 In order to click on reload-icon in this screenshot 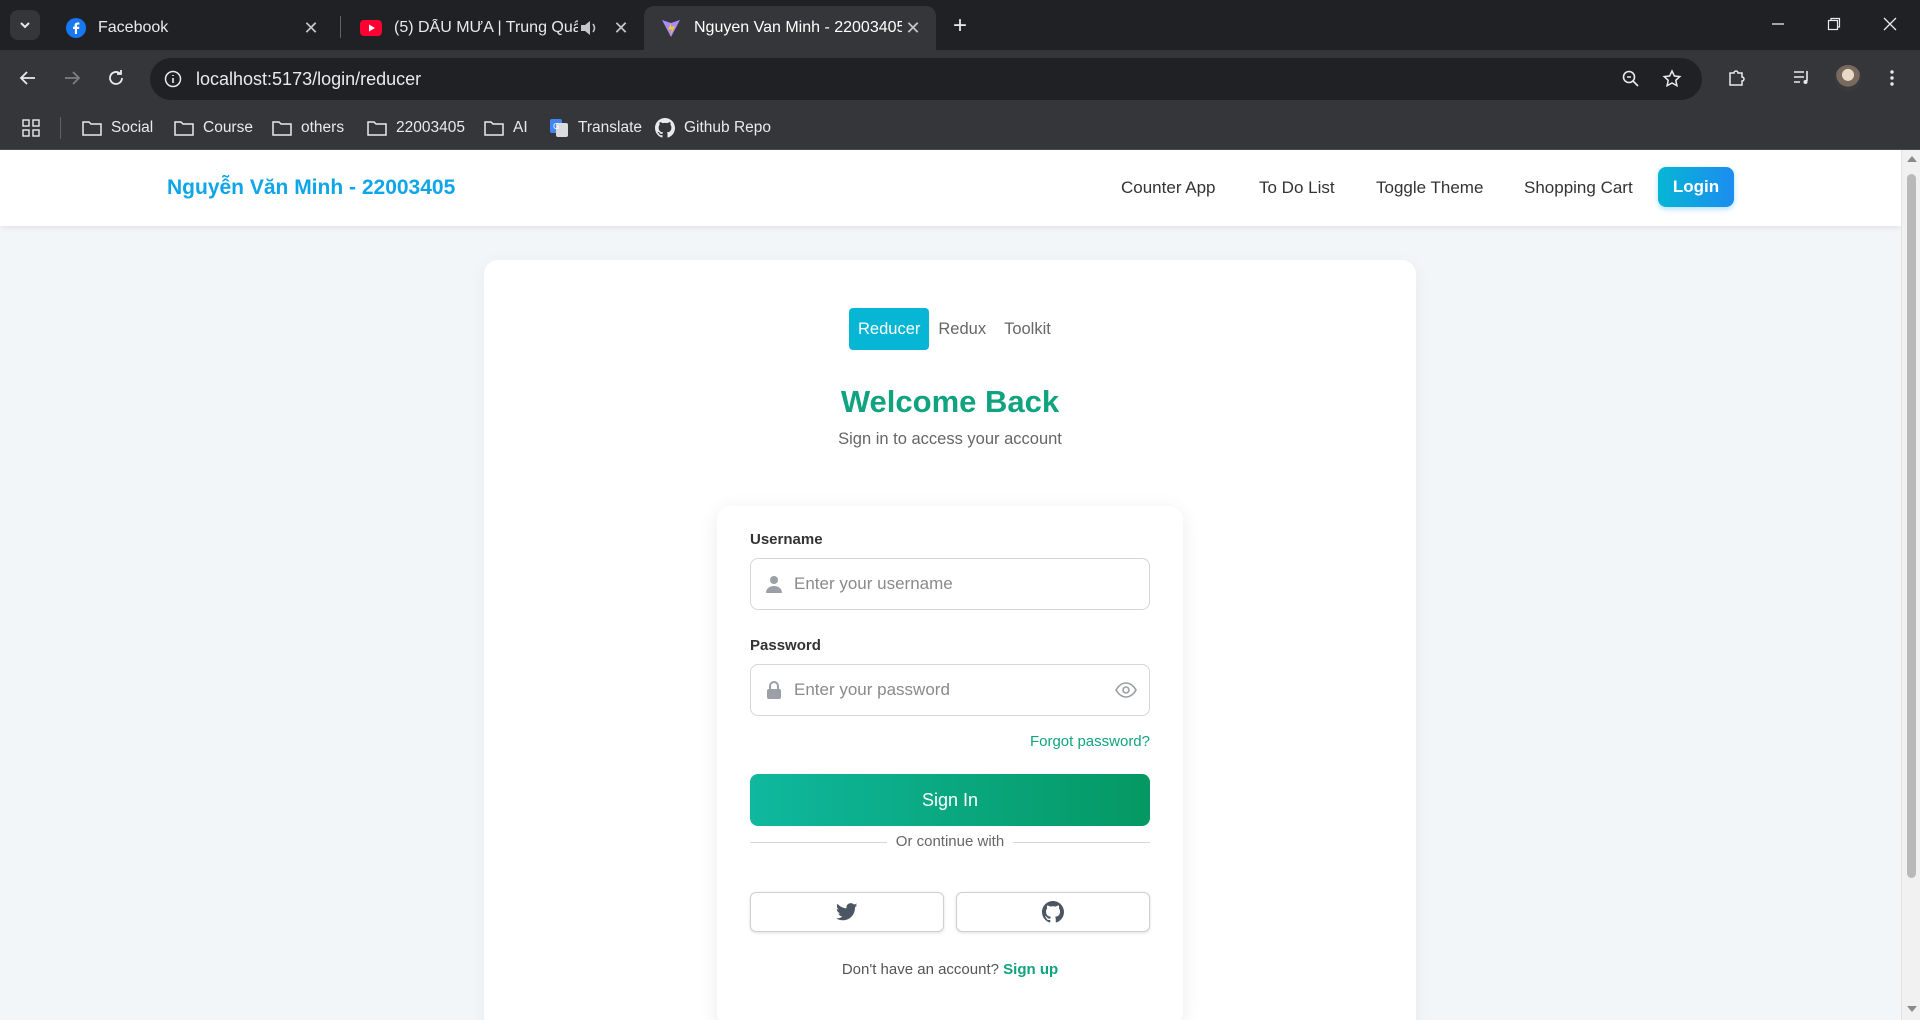, I will do `click(116, 77)`.